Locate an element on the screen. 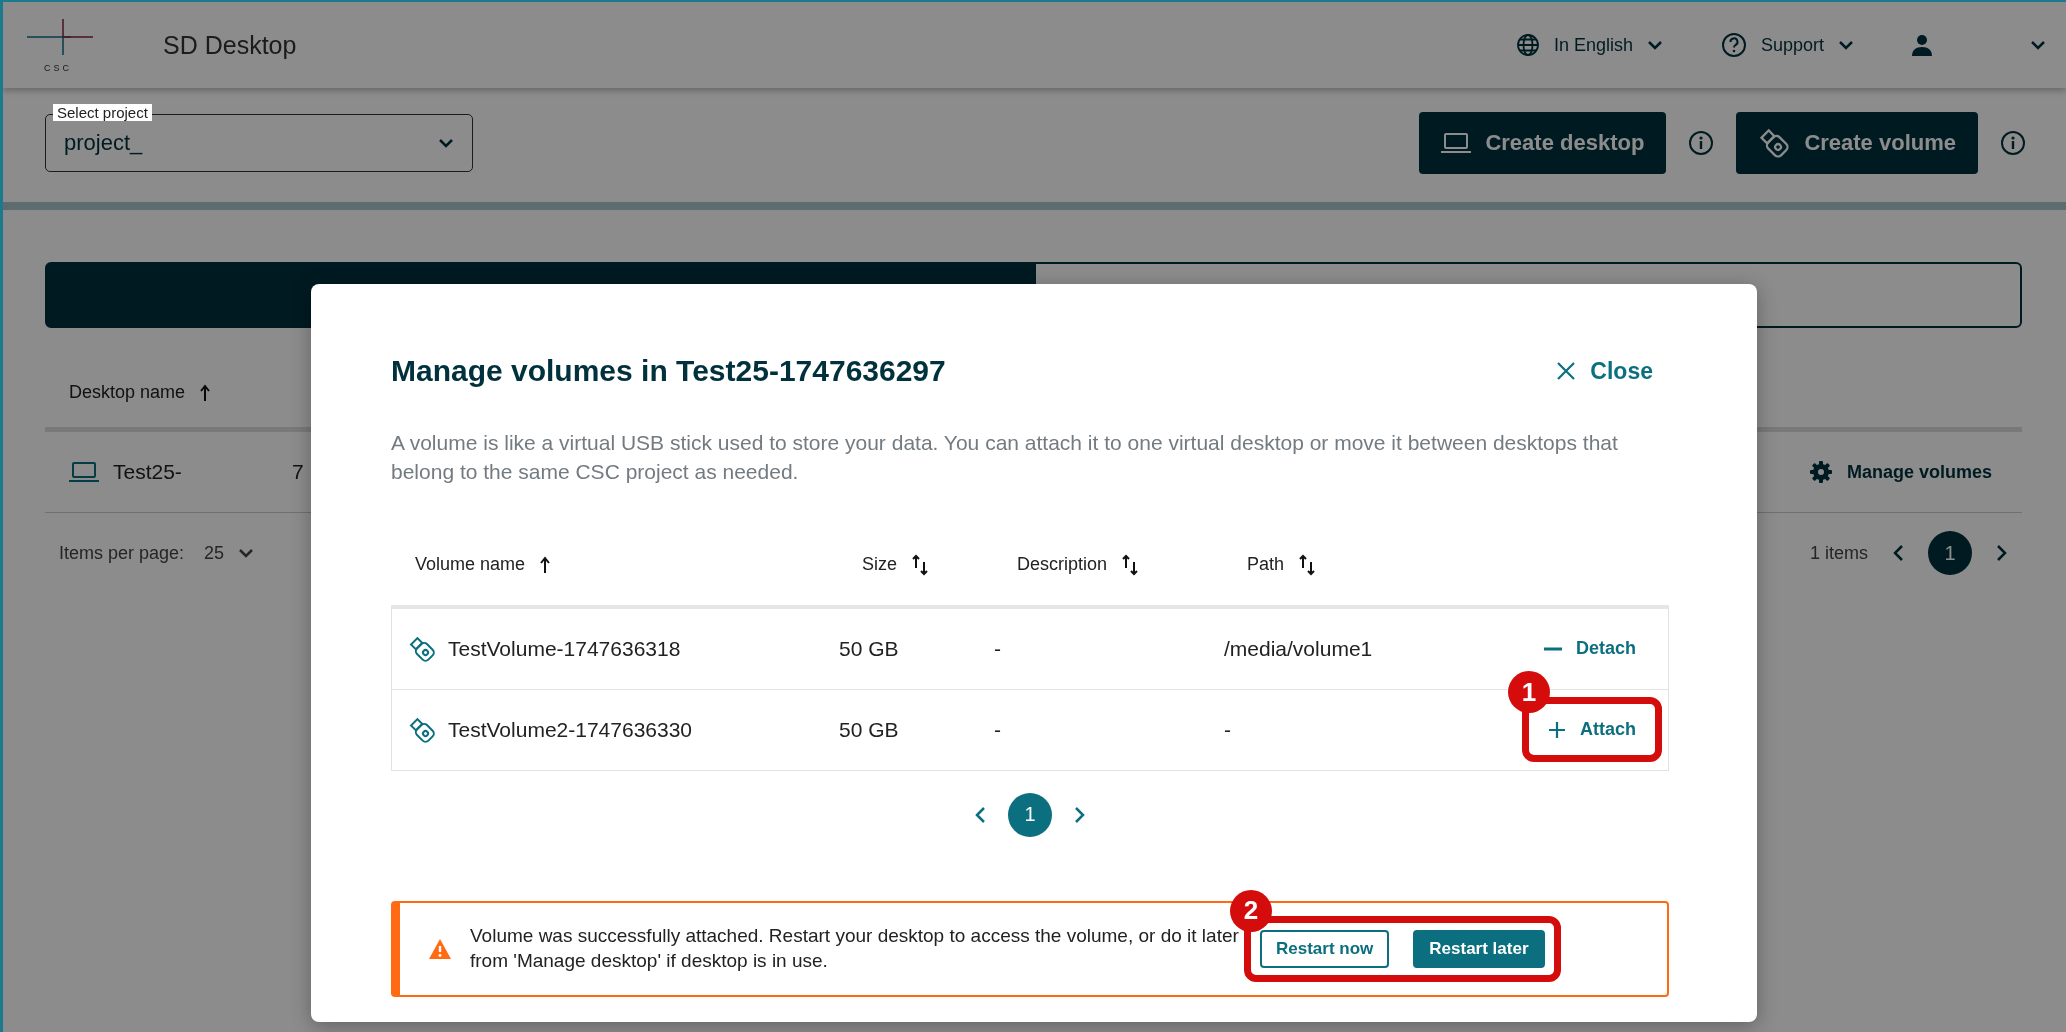 Image resolution: width=2066 pixels, height=1032 pixels. items-per-page-select: 25 is located at coordinates (229, 553).